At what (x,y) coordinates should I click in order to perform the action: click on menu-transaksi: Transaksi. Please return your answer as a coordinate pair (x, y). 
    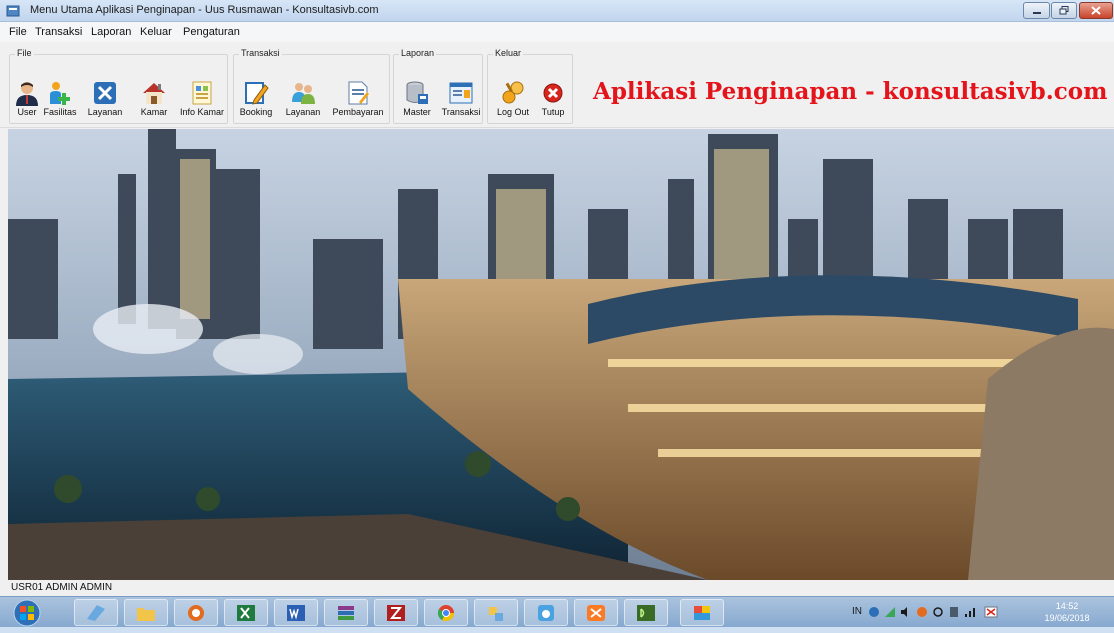
    Looking at the image, I should click on (58, 32).